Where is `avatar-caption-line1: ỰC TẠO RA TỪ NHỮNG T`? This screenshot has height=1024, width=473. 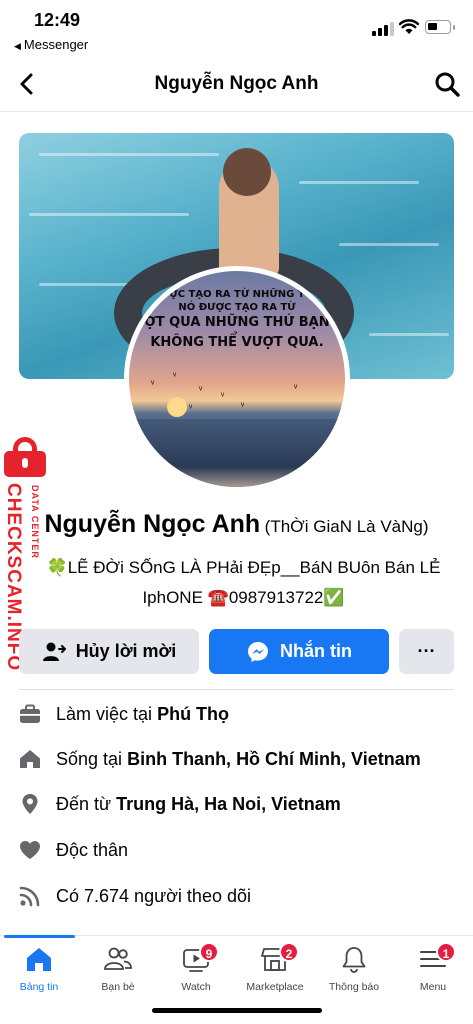 avatar-caption-line1: ỰC TẠO RA TỪ NHỮNG T is located at coordinates (237, 294).